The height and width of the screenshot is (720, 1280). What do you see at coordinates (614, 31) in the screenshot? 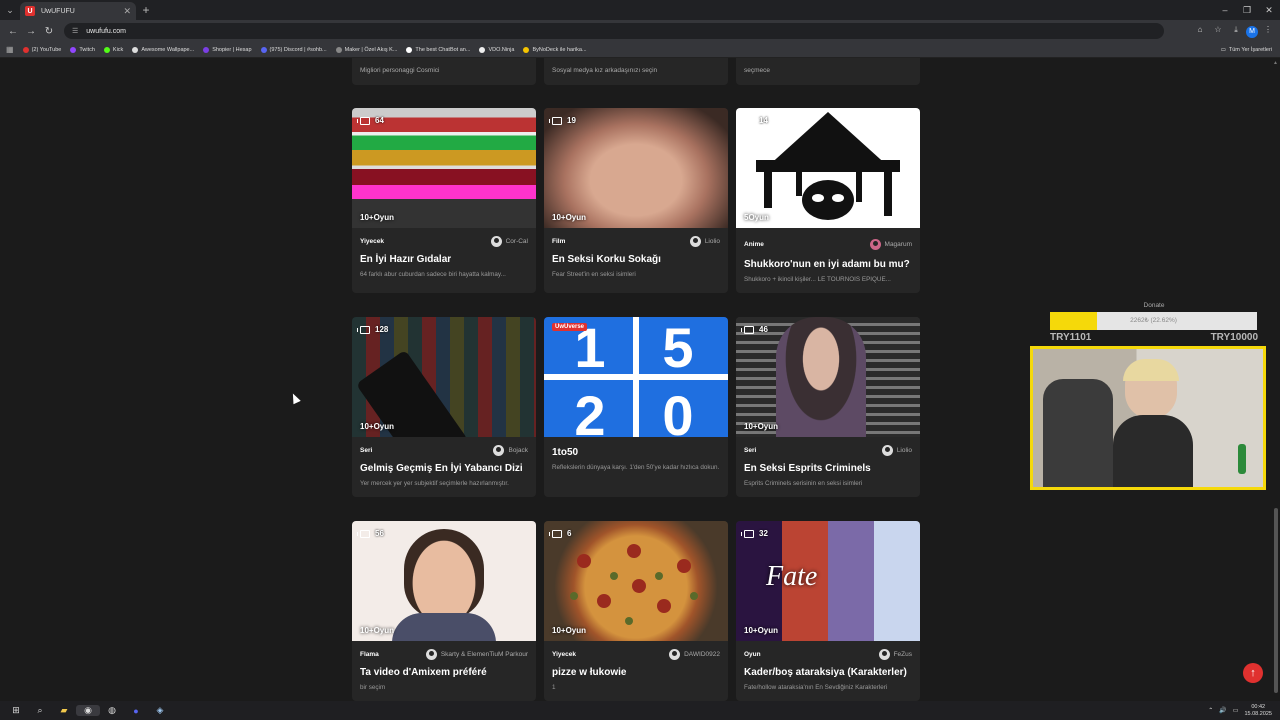
I see `url-input: ☰ uwufufu.com` at bounding box center [614, 31].